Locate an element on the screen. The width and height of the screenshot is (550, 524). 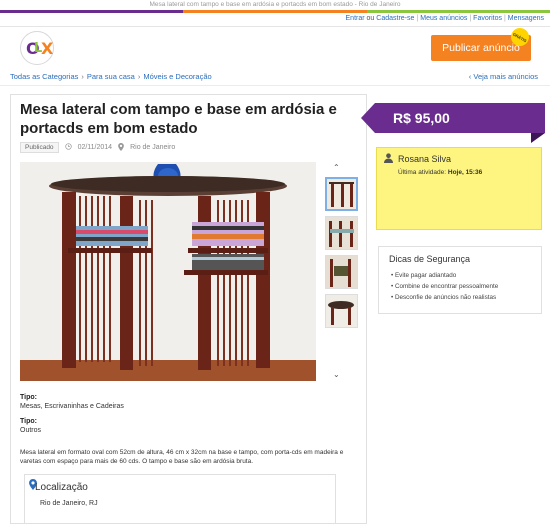
color-stripe-green is located at coordinates (458, 11).